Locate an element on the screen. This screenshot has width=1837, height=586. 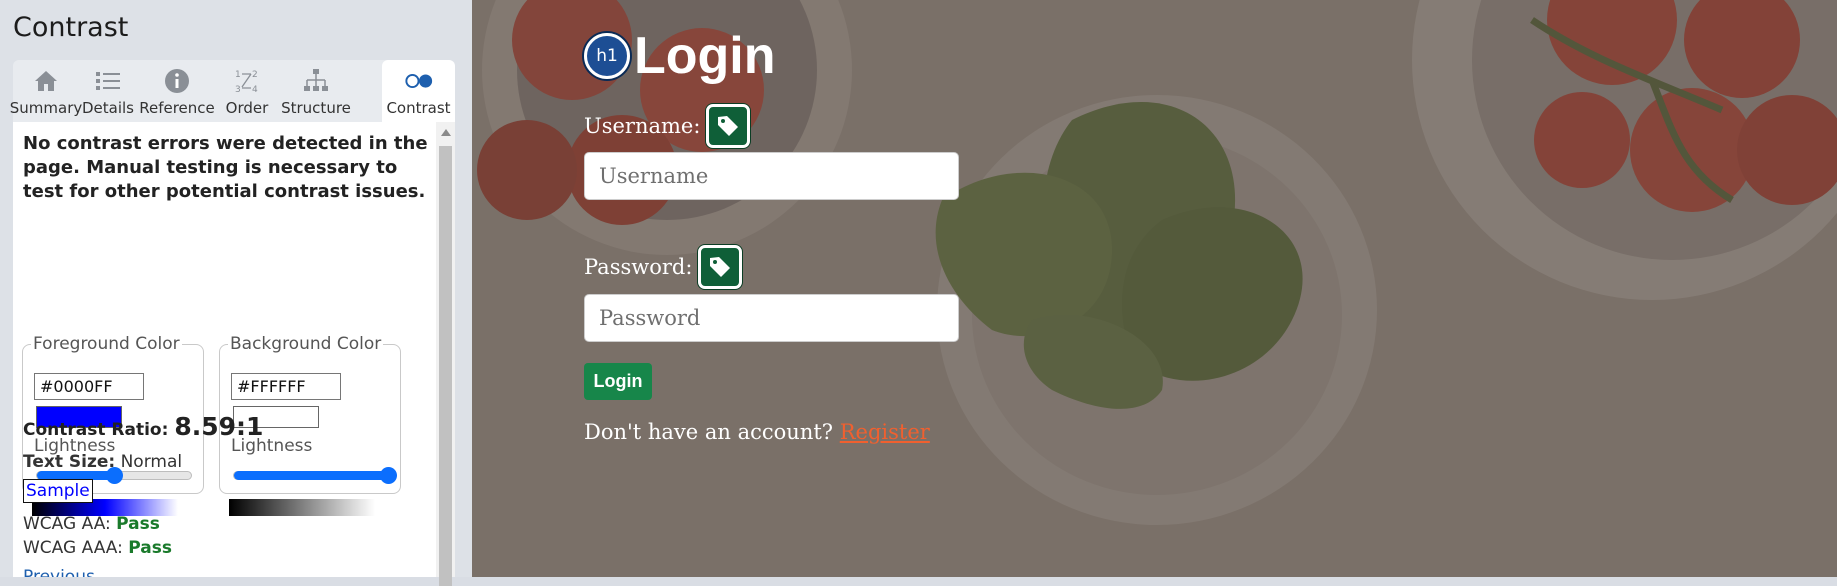
slider-knob is located at coordinates (388, 475).